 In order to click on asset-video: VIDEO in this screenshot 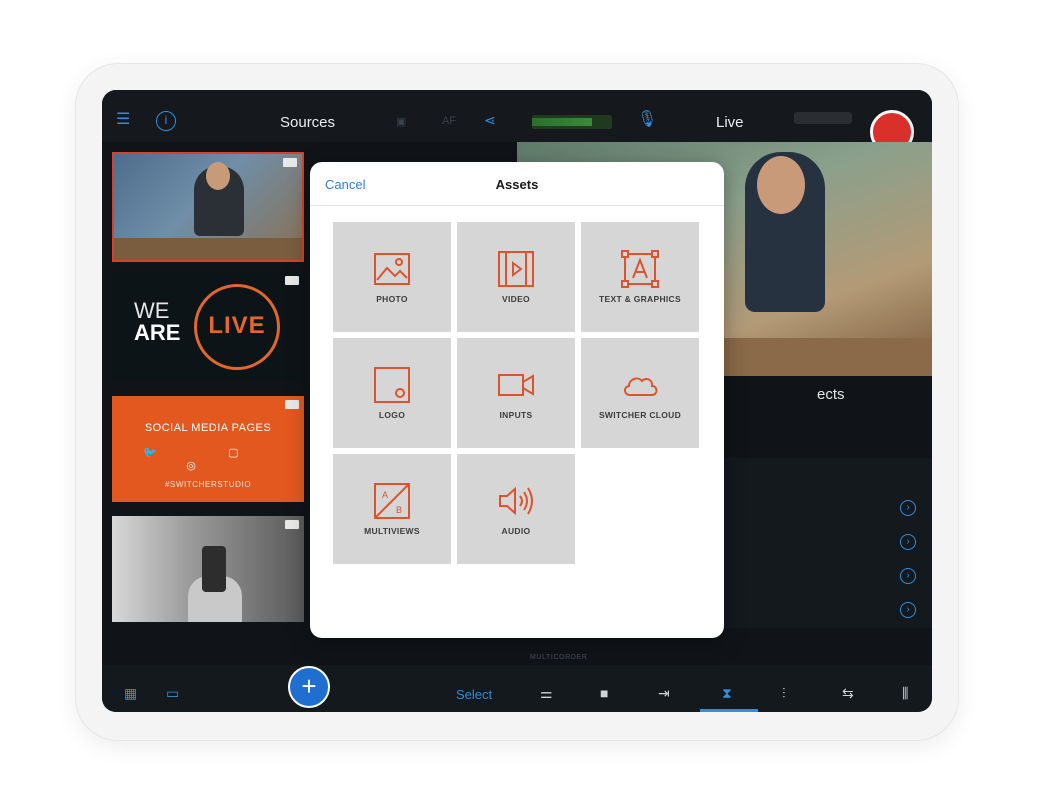, I will do `click(516, 277)`.